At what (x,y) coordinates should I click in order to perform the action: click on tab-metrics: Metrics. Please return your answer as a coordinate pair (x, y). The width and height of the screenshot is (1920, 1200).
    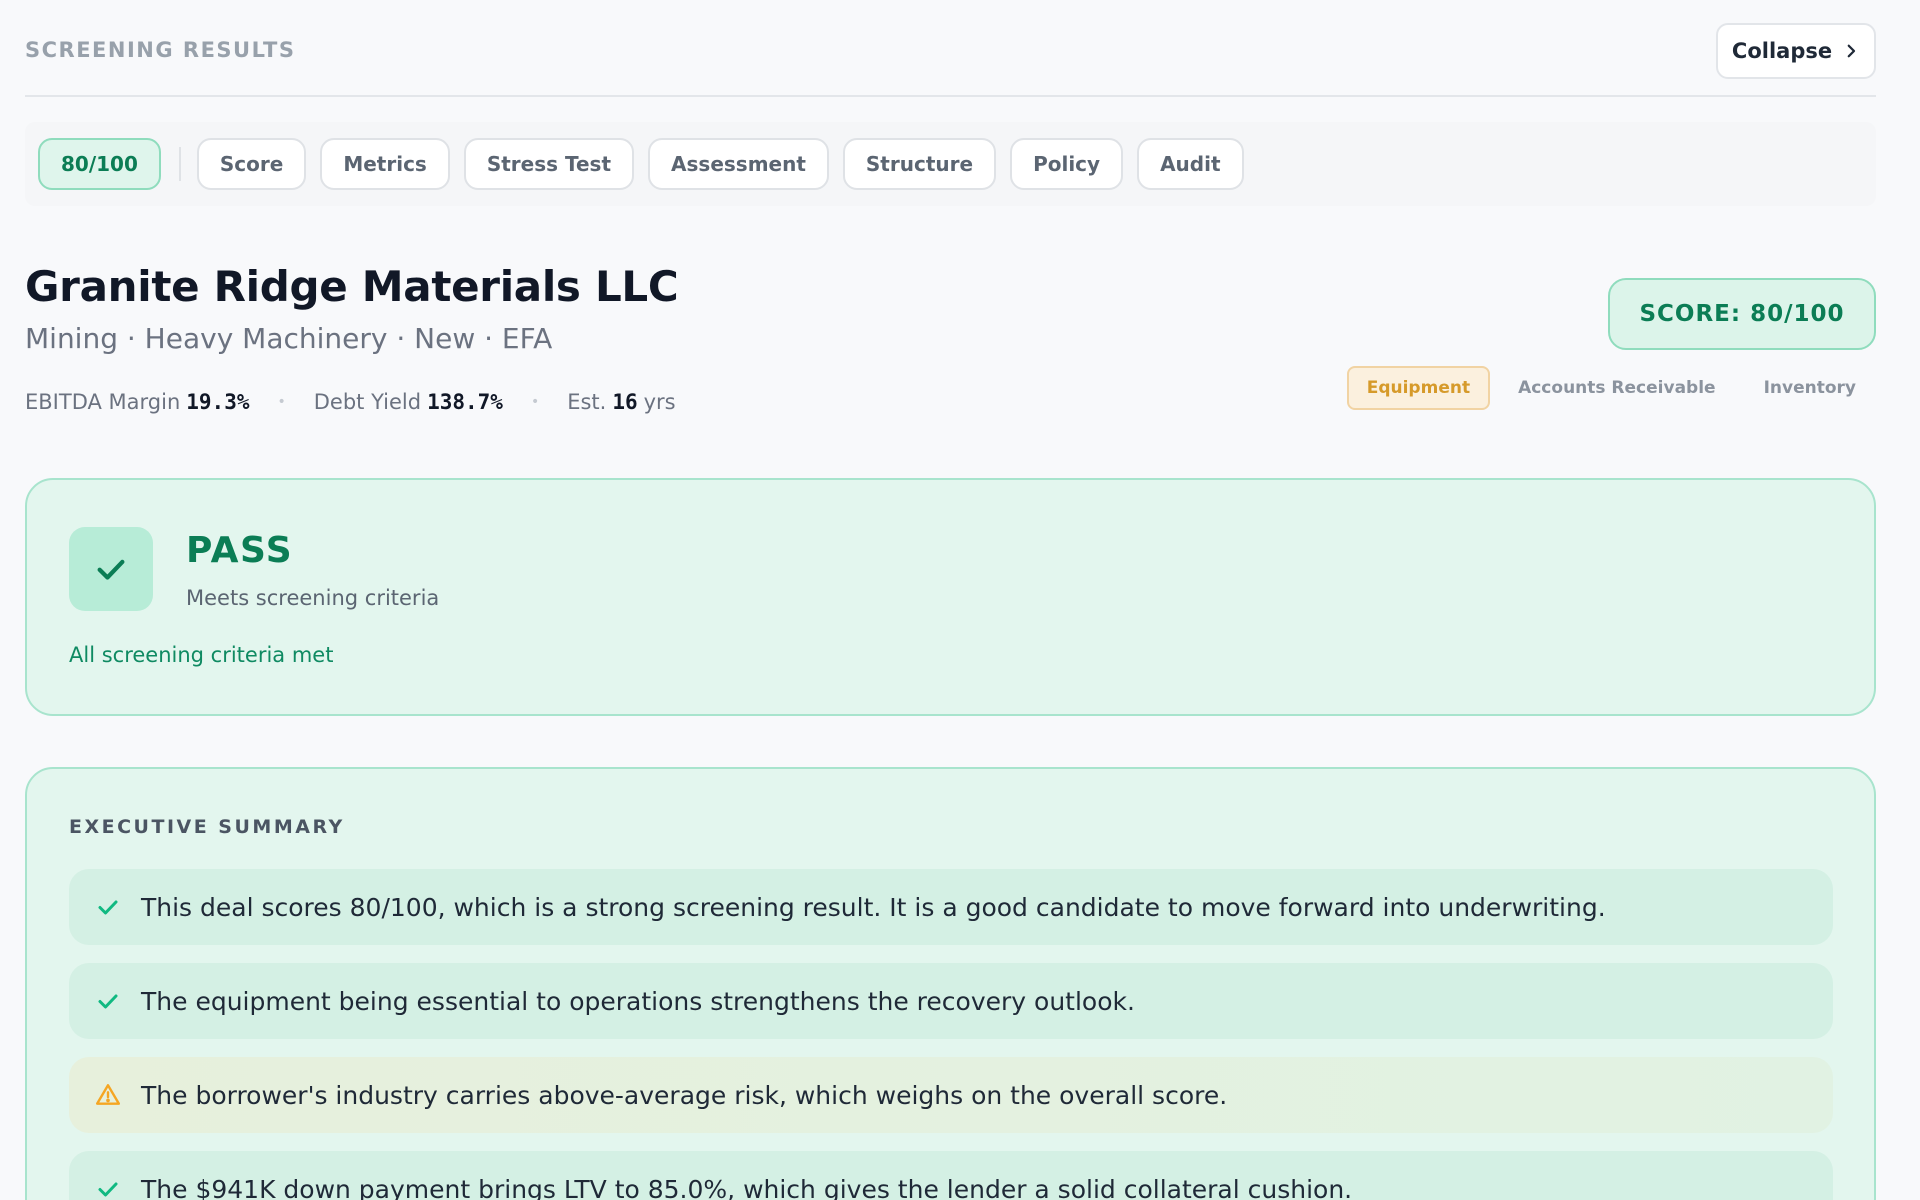
    Looking at the image, I should click on (385, 164).